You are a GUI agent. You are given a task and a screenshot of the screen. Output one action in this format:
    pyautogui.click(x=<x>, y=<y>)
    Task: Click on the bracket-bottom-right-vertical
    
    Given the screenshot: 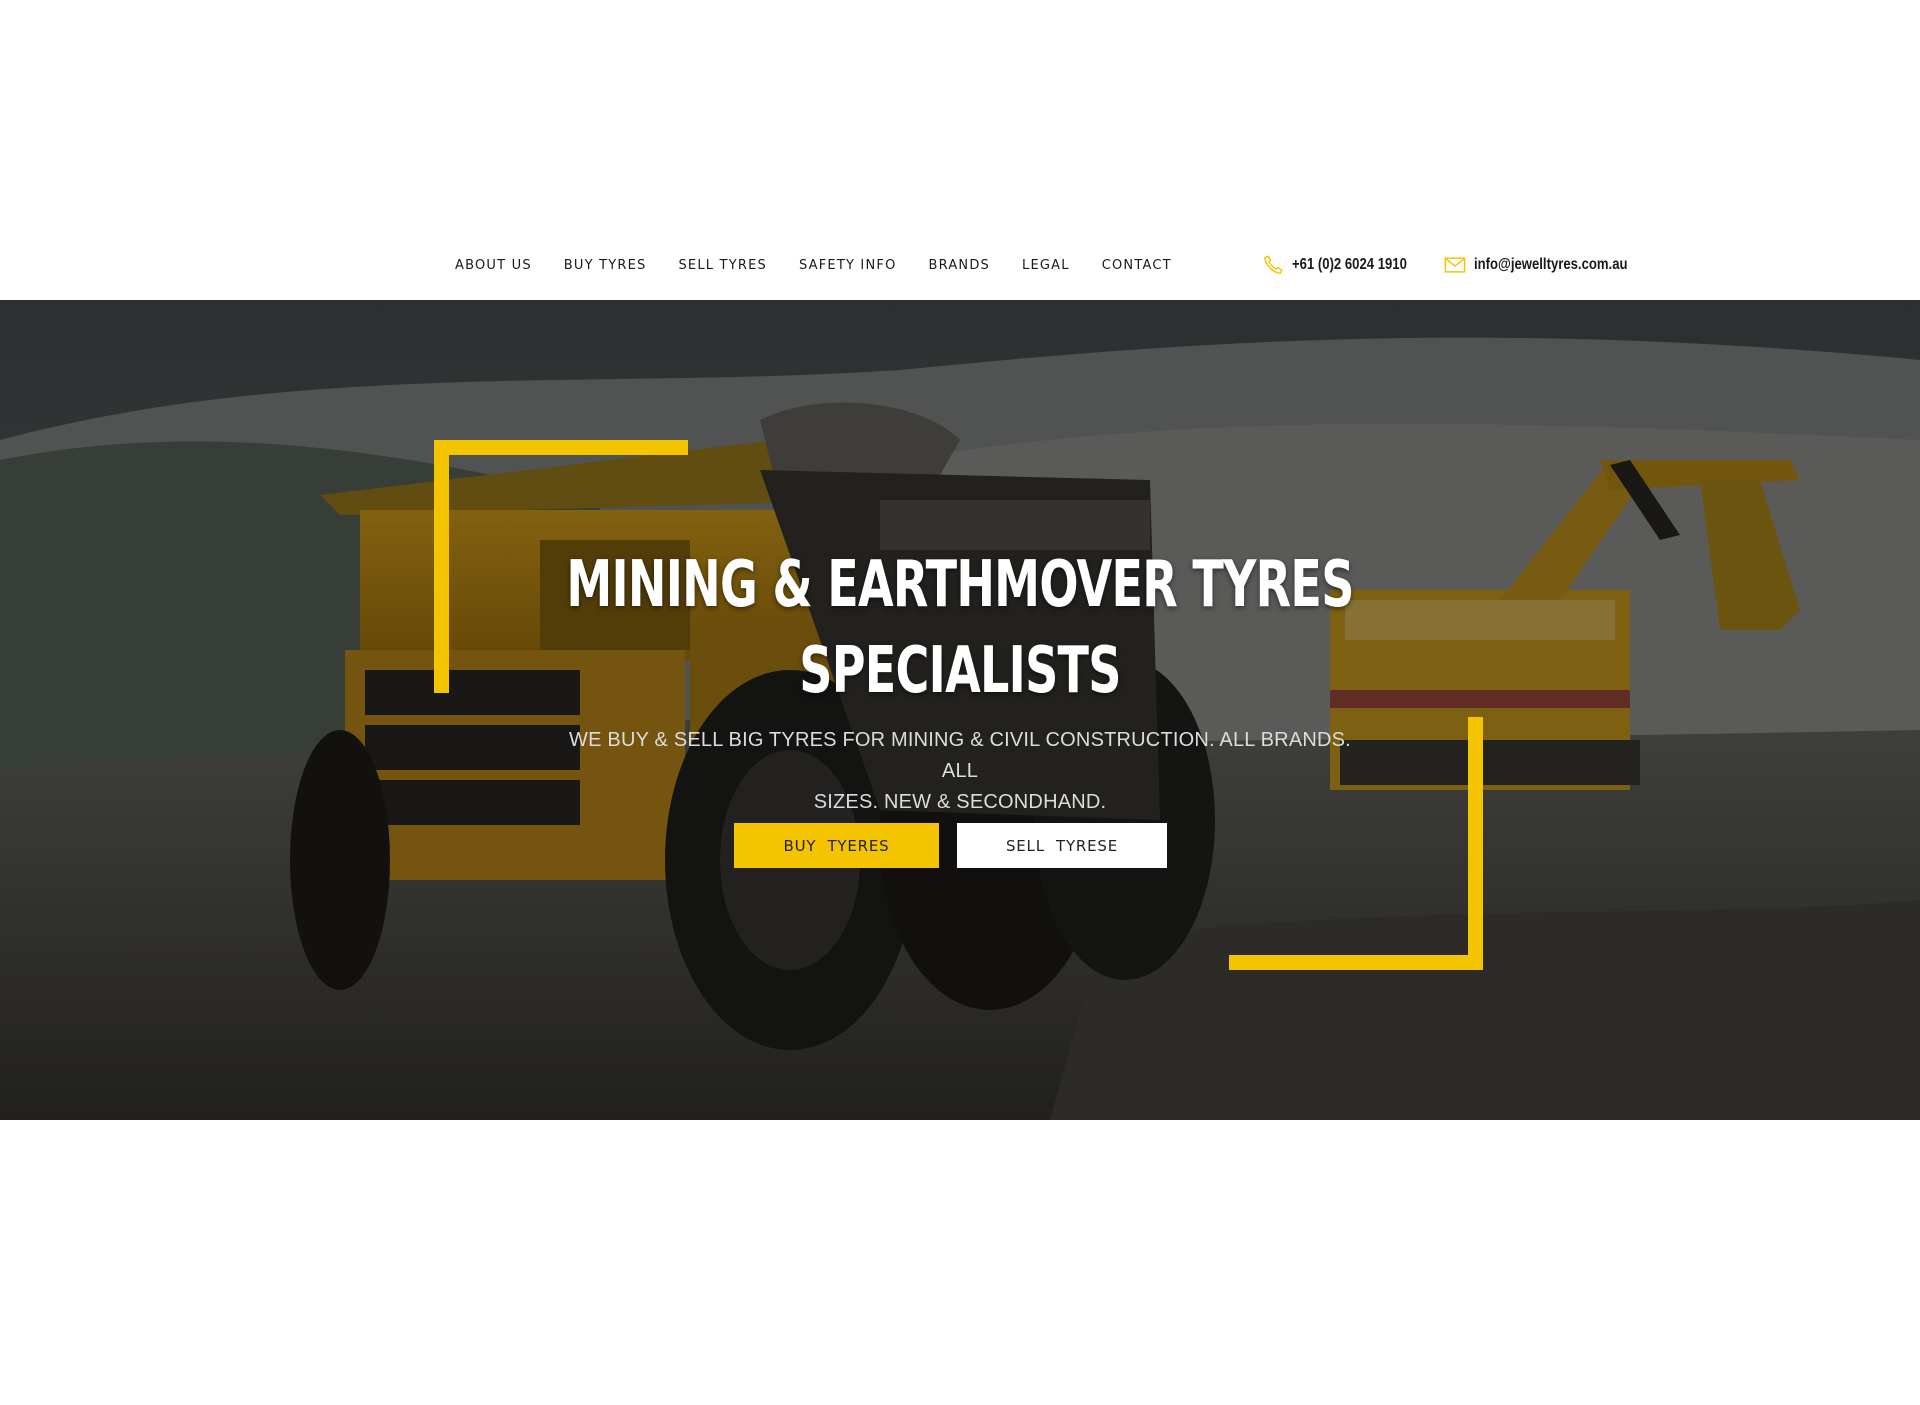 What is the action you would take?
    pyautogui.click(x=1475, y=843)
    